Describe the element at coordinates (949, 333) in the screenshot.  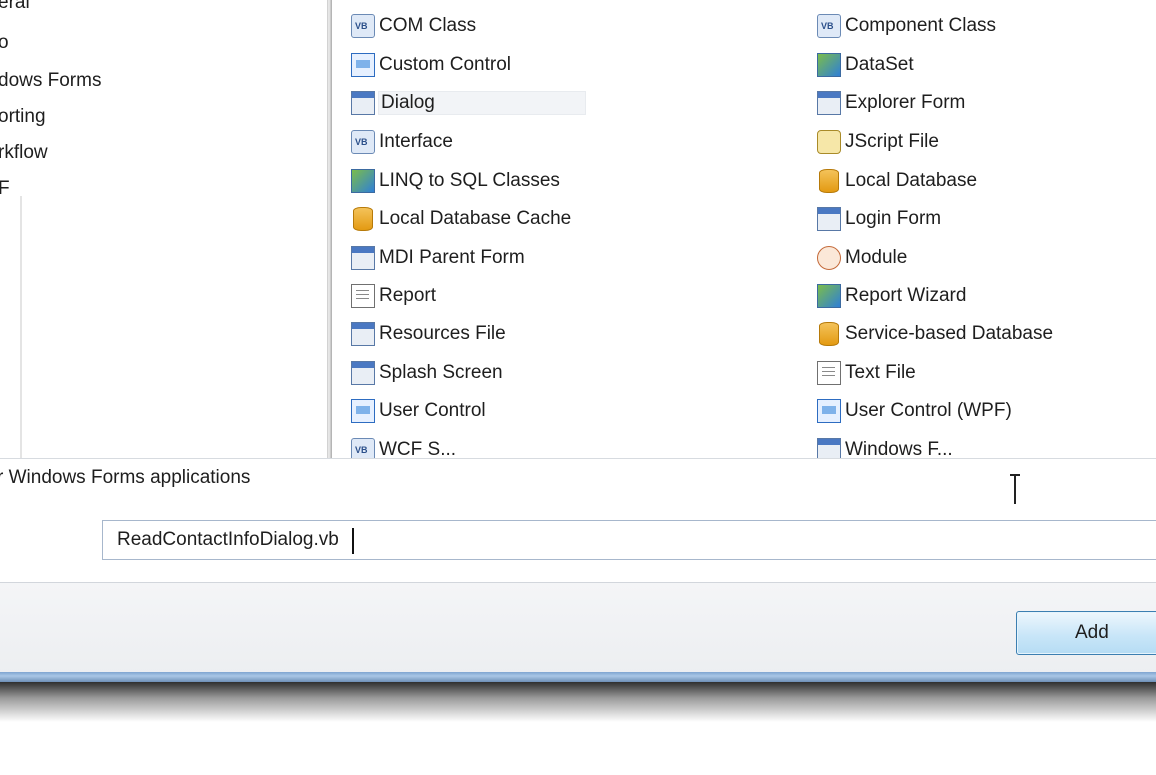
I see `template-label: Service-based Database` at that location.